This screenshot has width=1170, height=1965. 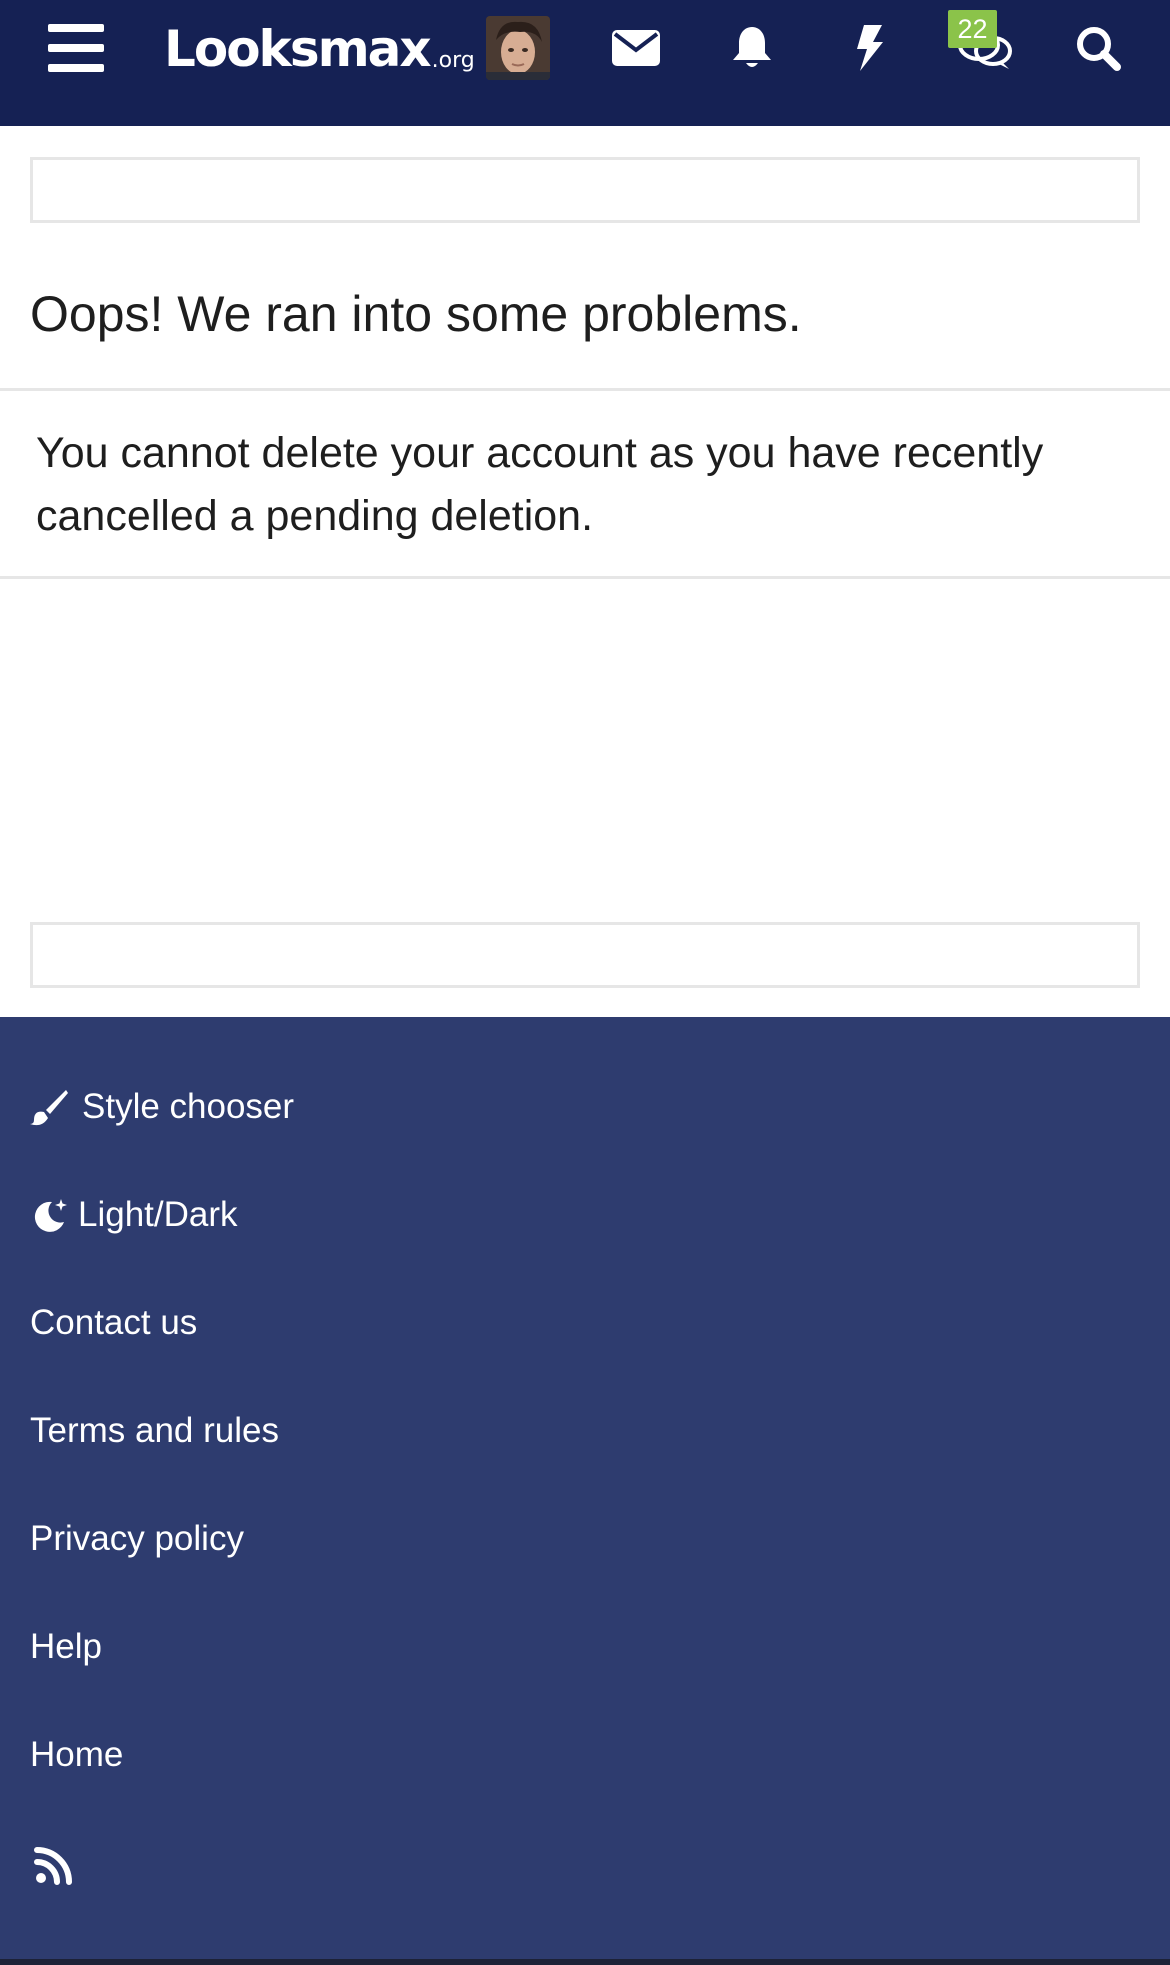 I want to click on light-dark-toggle: Light/Dark, so click(x=134, y=1215).